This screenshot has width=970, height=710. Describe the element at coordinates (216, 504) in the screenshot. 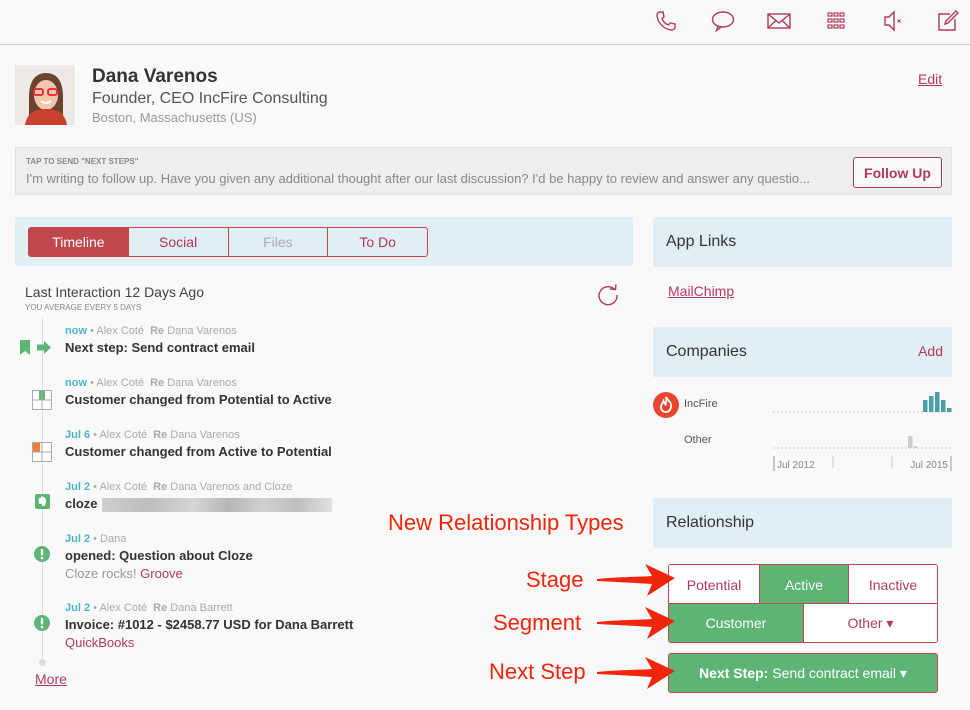

I see `redacted-text` at that location.